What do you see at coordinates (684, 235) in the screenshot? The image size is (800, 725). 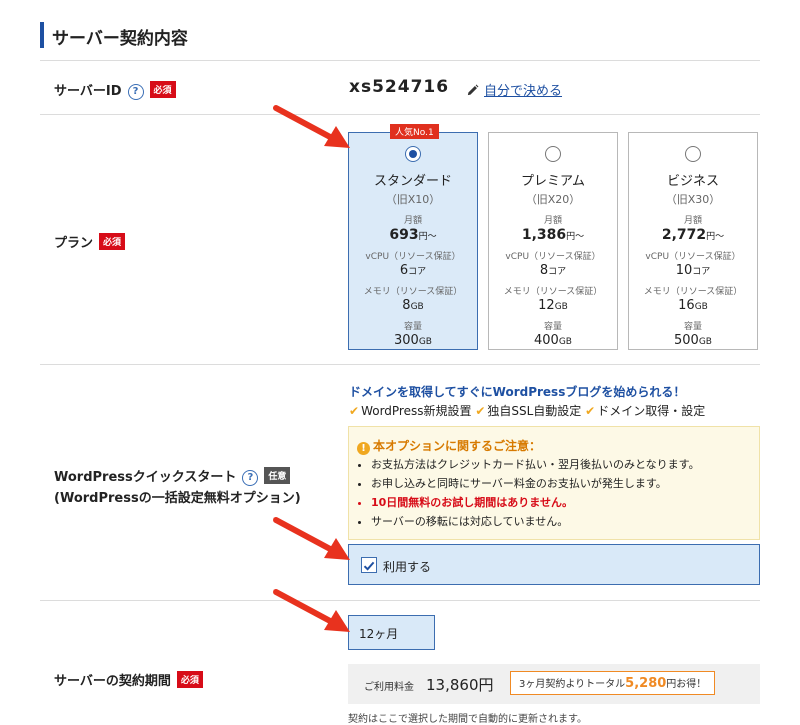 I see `plan-price-value: 2,772` at bounding box center [684, 235].